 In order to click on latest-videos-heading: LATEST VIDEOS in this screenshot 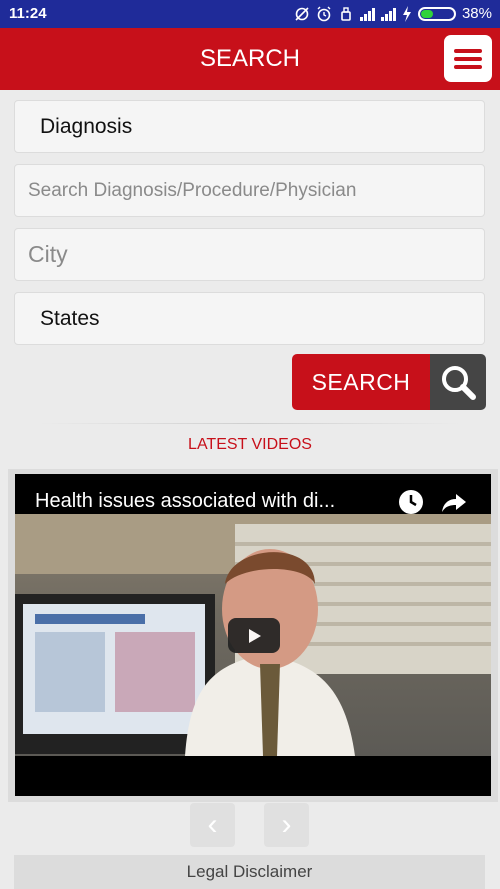, I will do `click(250, 444)`.